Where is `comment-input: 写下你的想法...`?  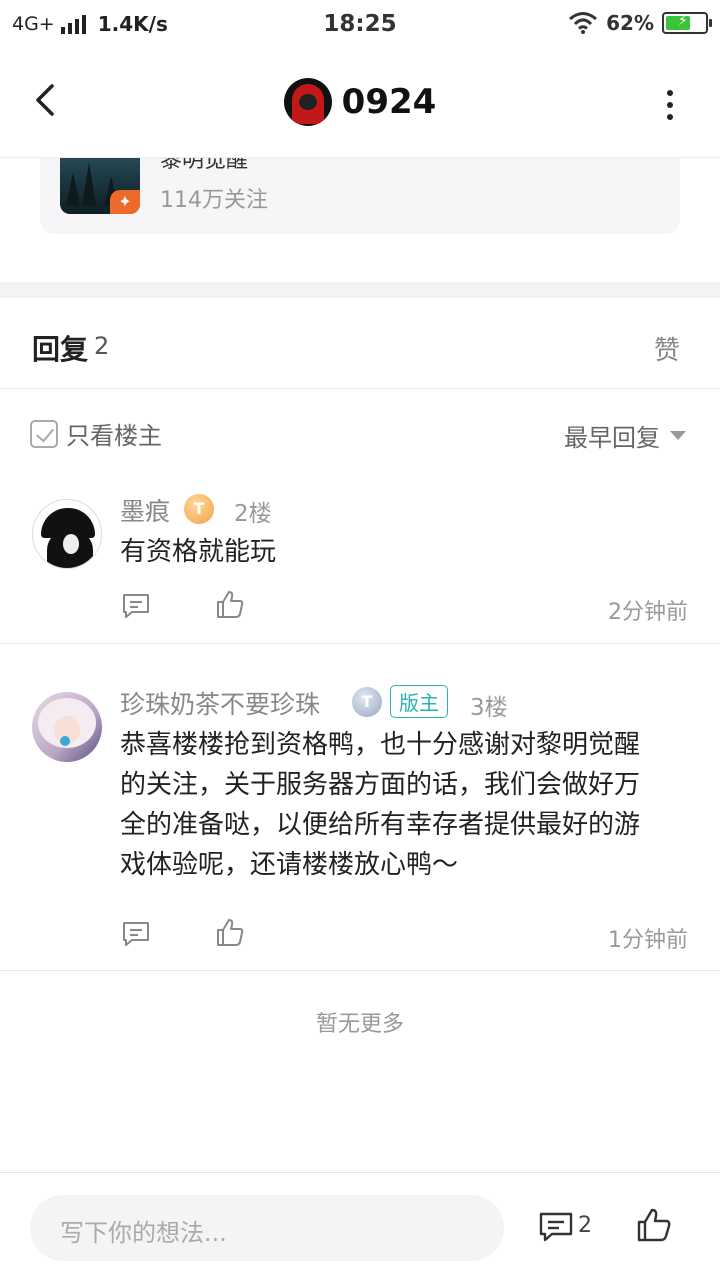 comment-input: 写下你的想法... is located at coordinates (267, 1228).